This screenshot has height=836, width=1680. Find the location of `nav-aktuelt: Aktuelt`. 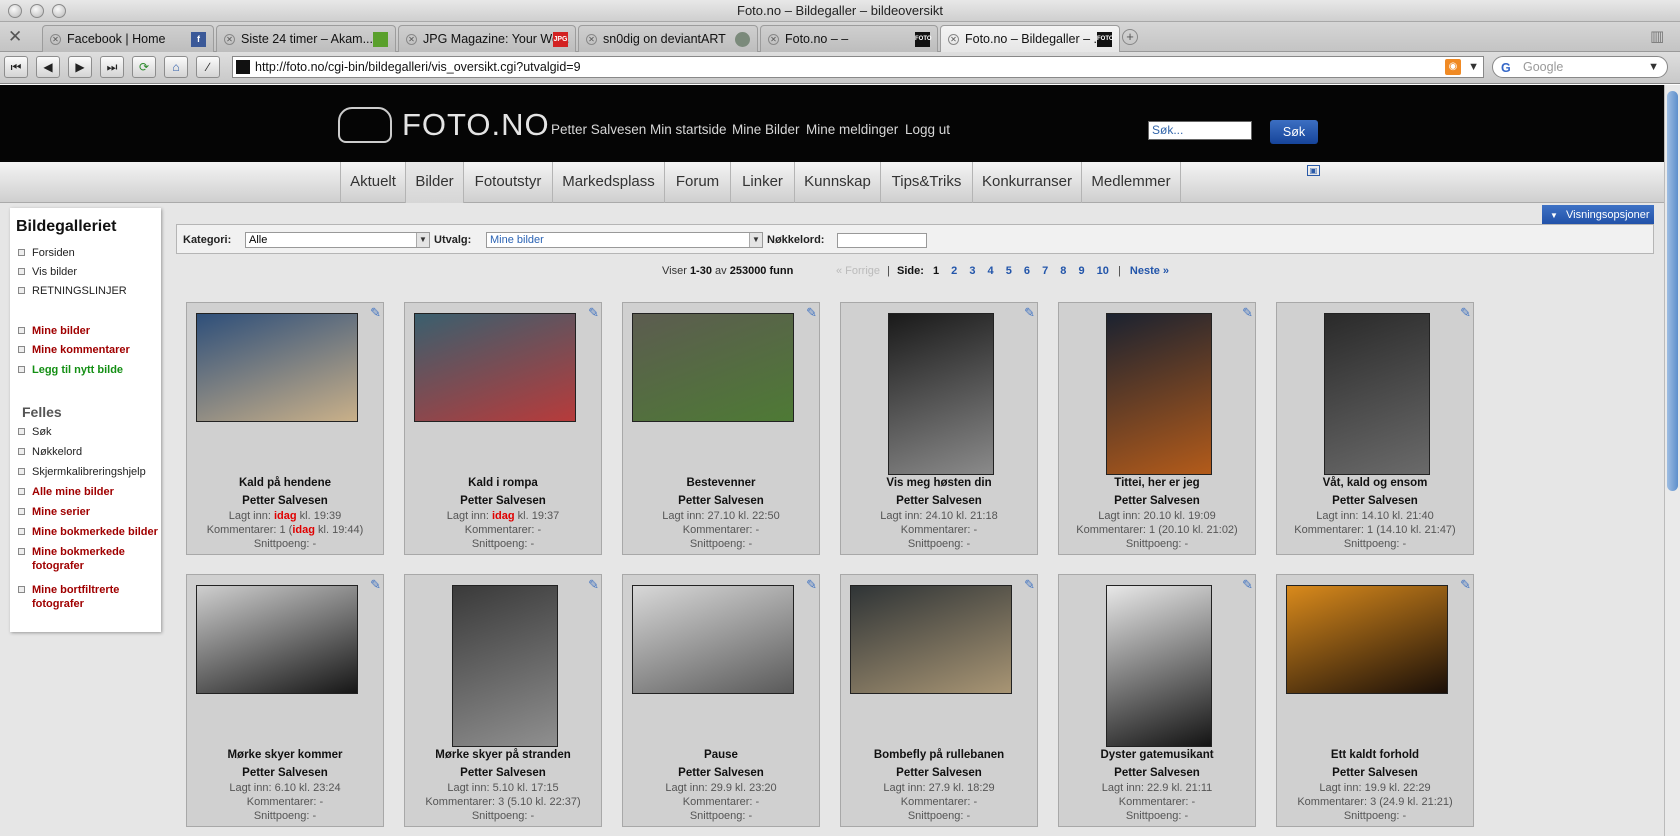

nav-aktuelt: Aktuelt is located at coordinates (373, 182).